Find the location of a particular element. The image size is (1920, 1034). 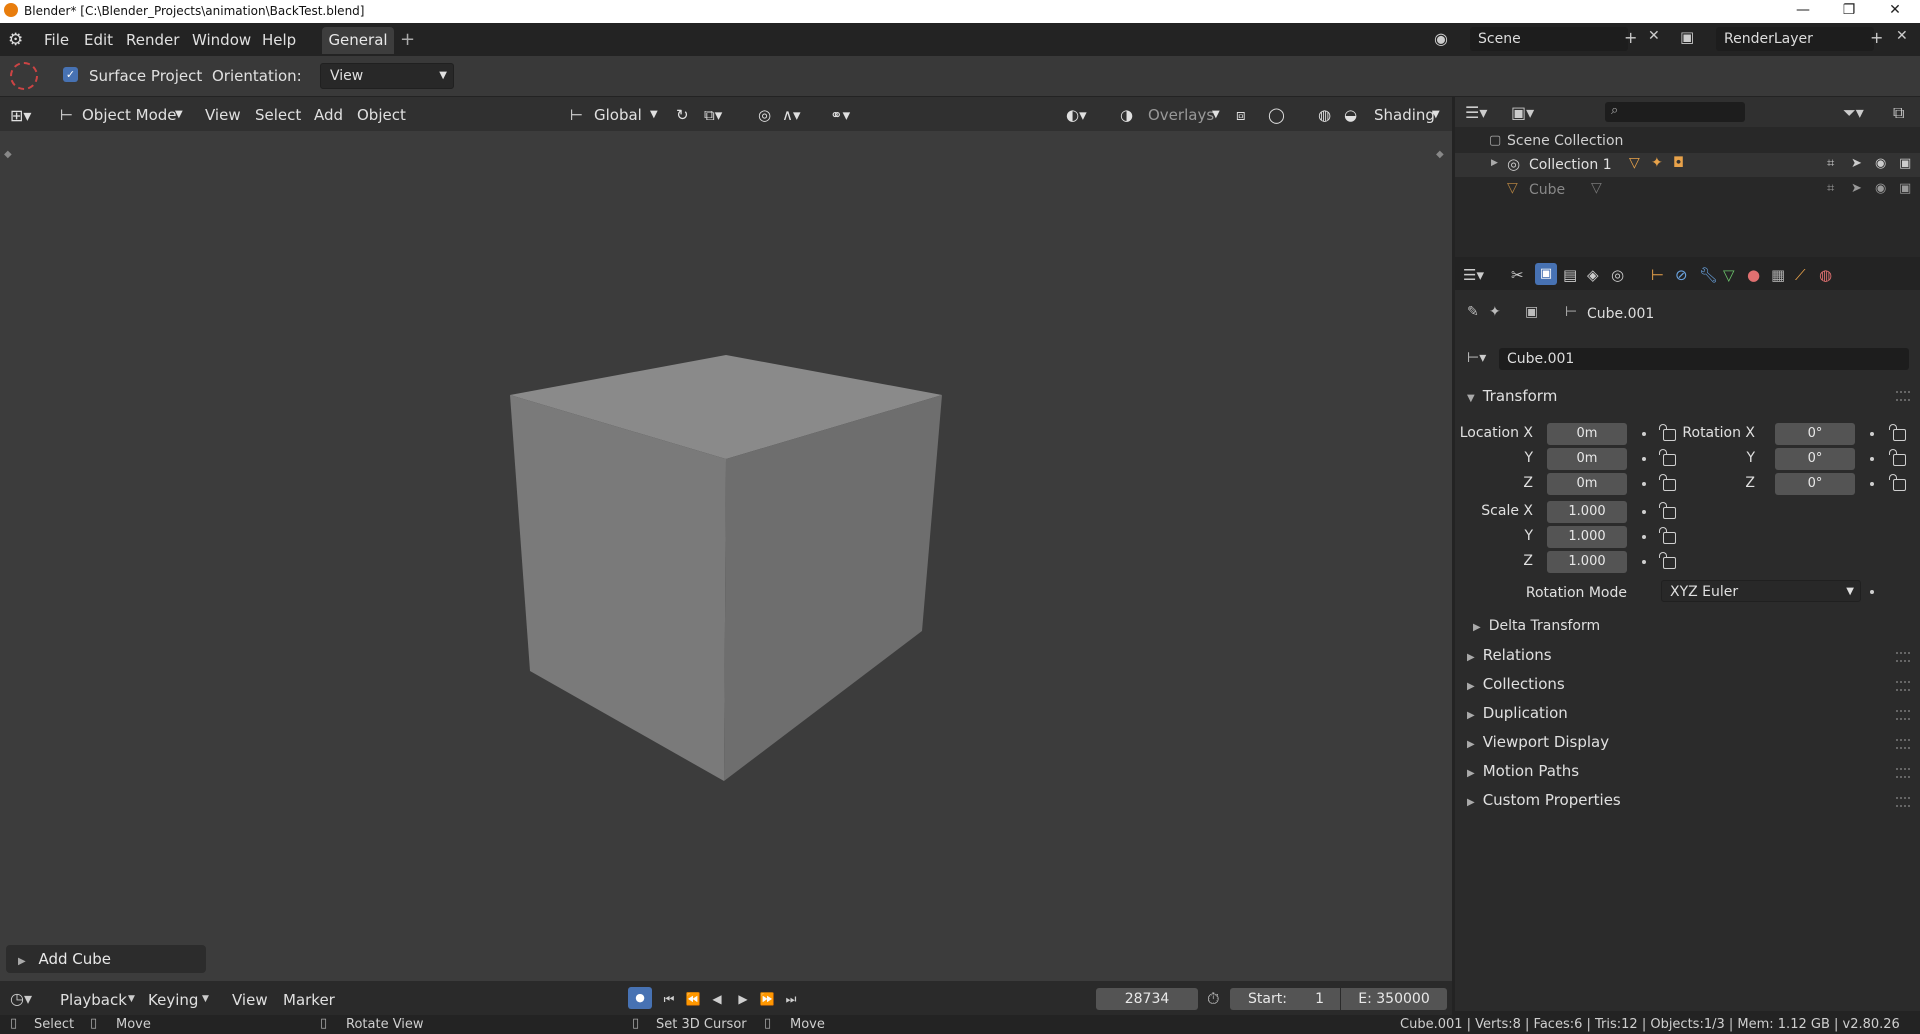

surface-project-checkbox: ✓ is located at coordinates (70, 74).